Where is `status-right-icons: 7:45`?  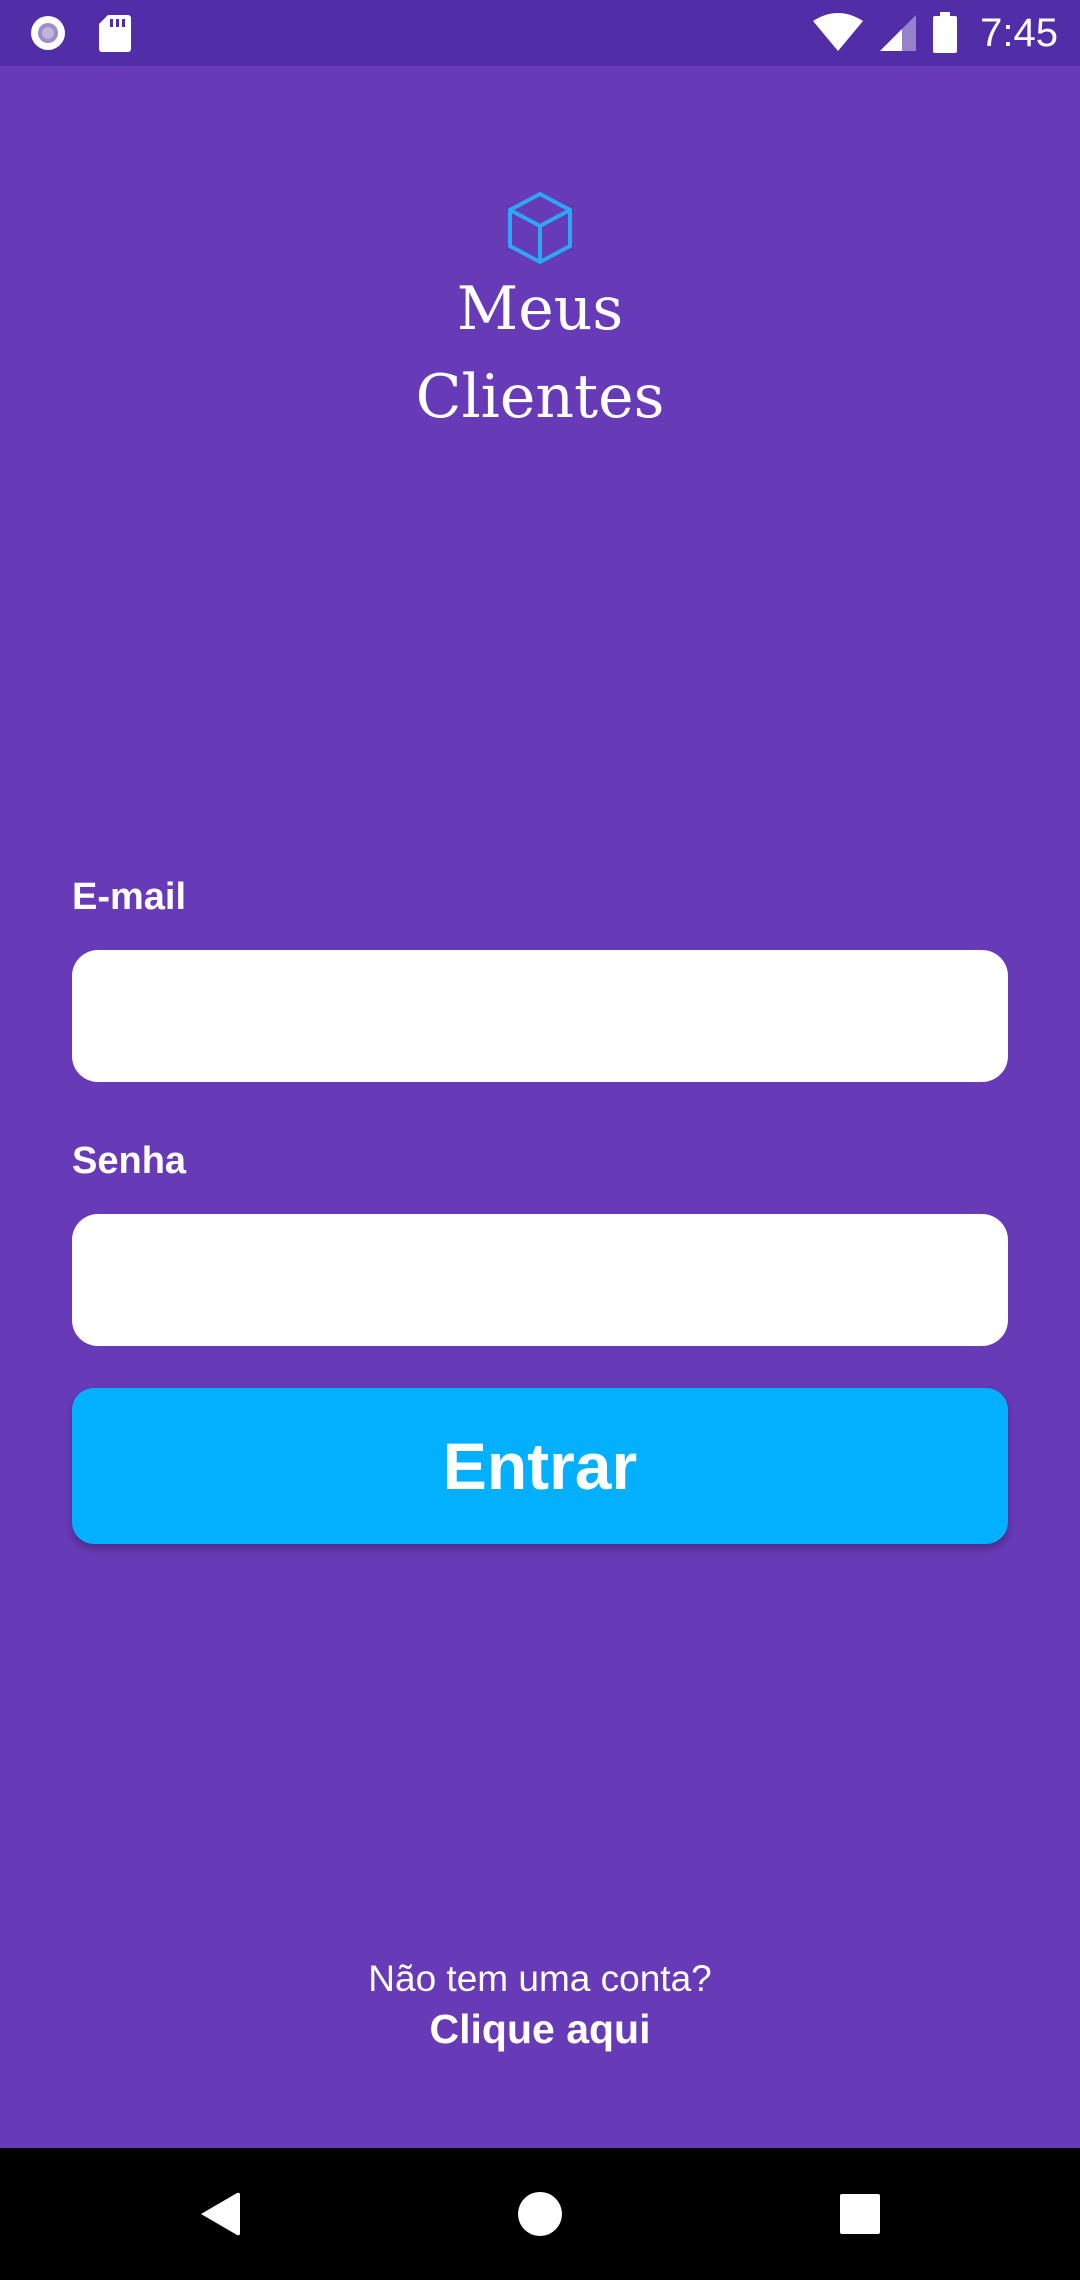
status-right-icons: 7:45 is located at coordinates (935, 33).